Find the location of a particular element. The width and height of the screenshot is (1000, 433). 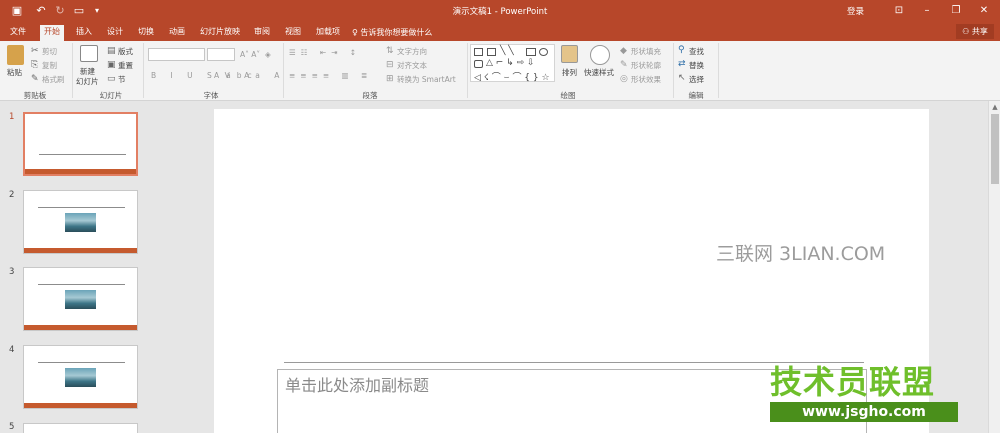

format-painter-button: 格式刷 is located at coordinates (53, 79).